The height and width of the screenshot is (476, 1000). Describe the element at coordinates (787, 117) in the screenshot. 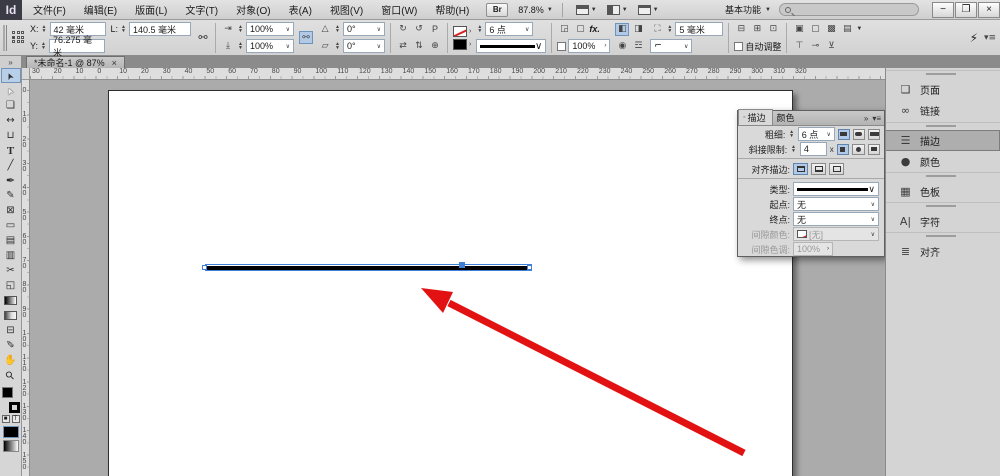

I see `tab-color: 颜色` at that location.